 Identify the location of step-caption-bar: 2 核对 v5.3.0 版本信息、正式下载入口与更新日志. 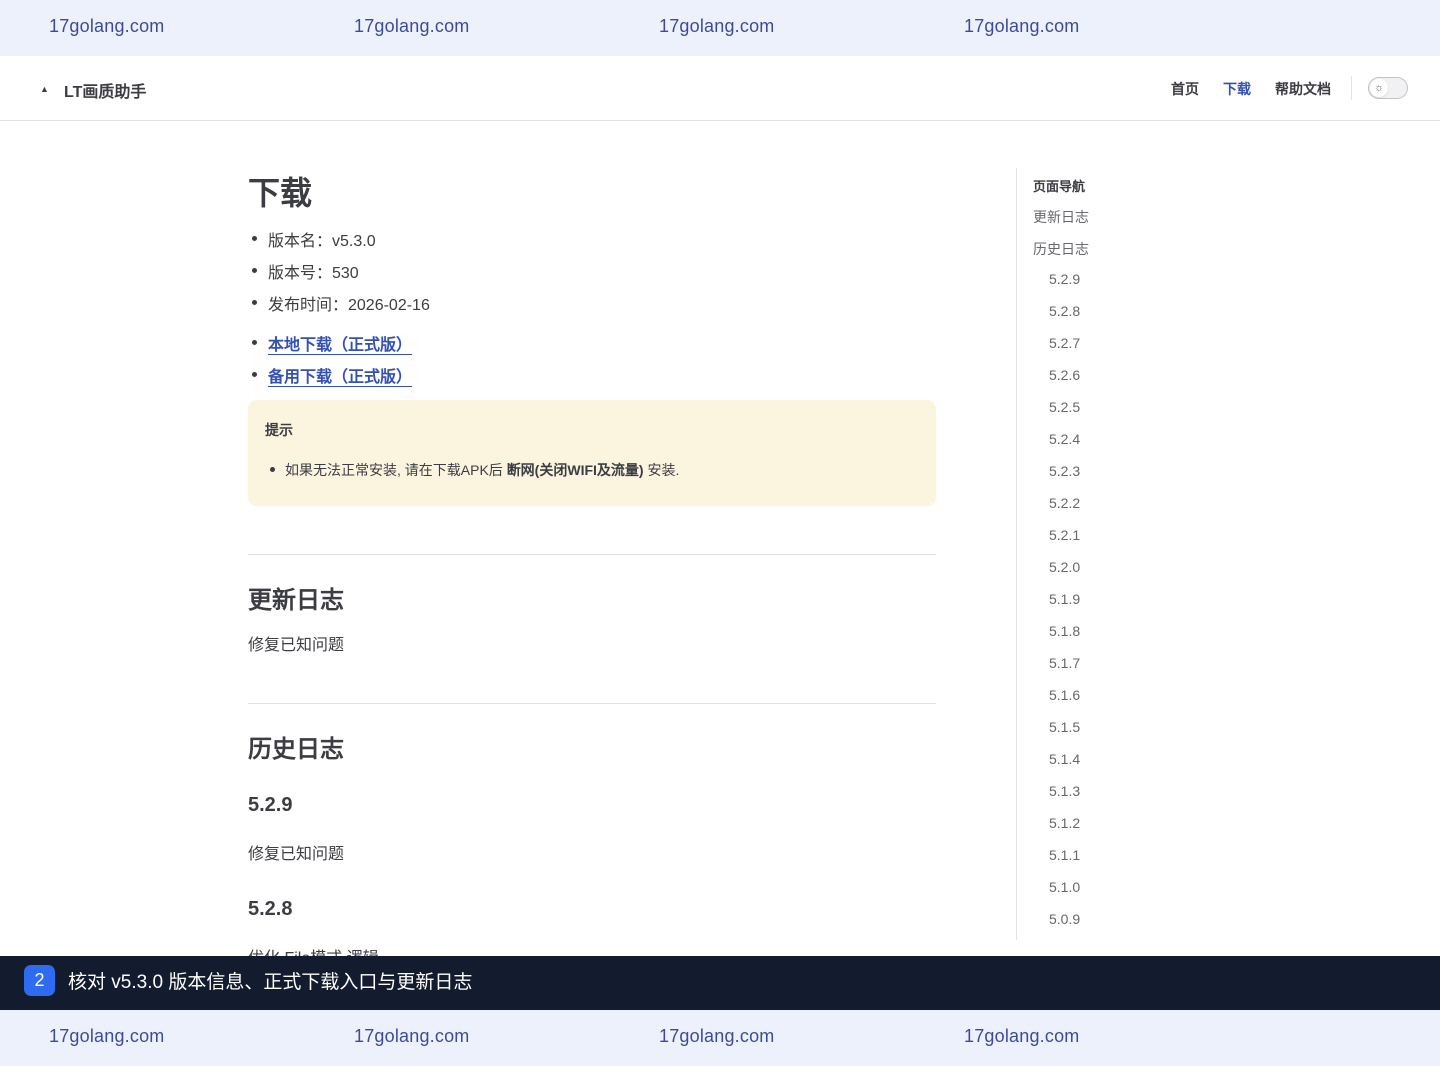
(720, 983).